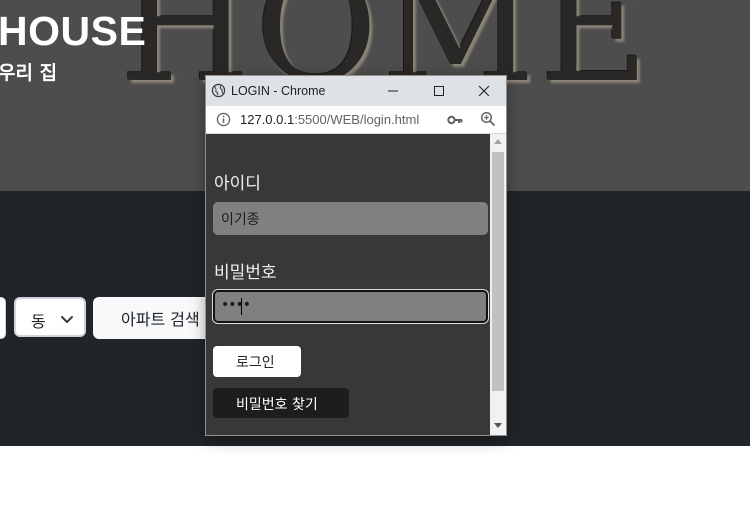 This screenshot has height=514, width=750. What do you see at coordinates (38, 321) in the screenshot?
I see `dong-select-value: 동` at bounding box center [38, 321].